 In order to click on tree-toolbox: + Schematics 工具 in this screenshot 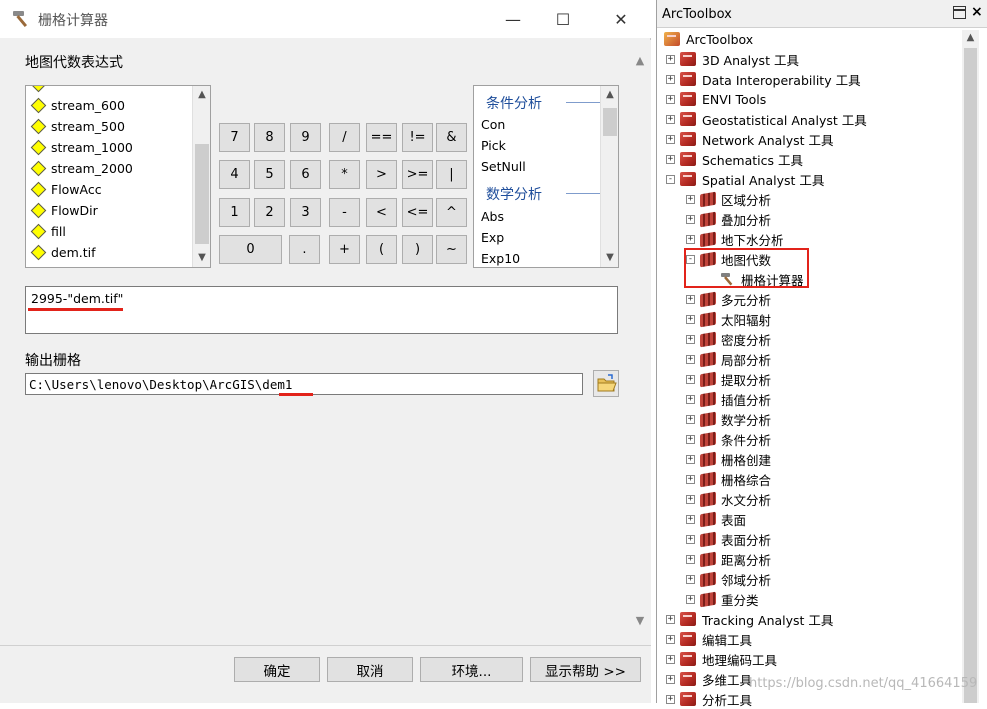, I will do `click(734, 159)`.